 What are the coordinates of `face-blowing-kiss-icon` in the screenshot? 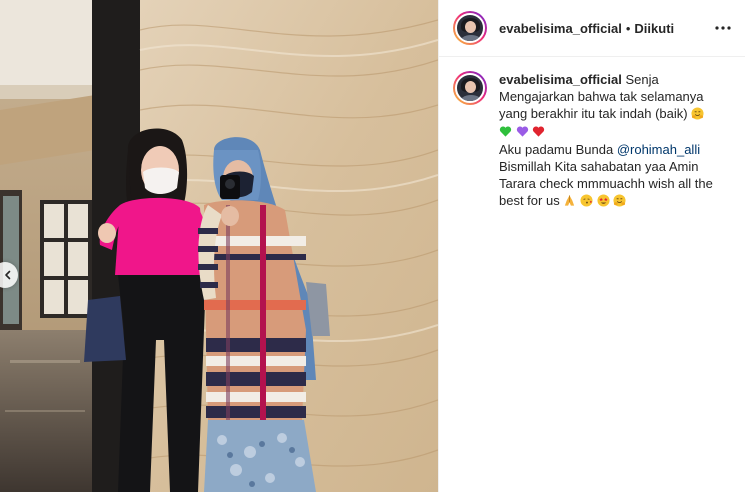 It's located at (586, 200).